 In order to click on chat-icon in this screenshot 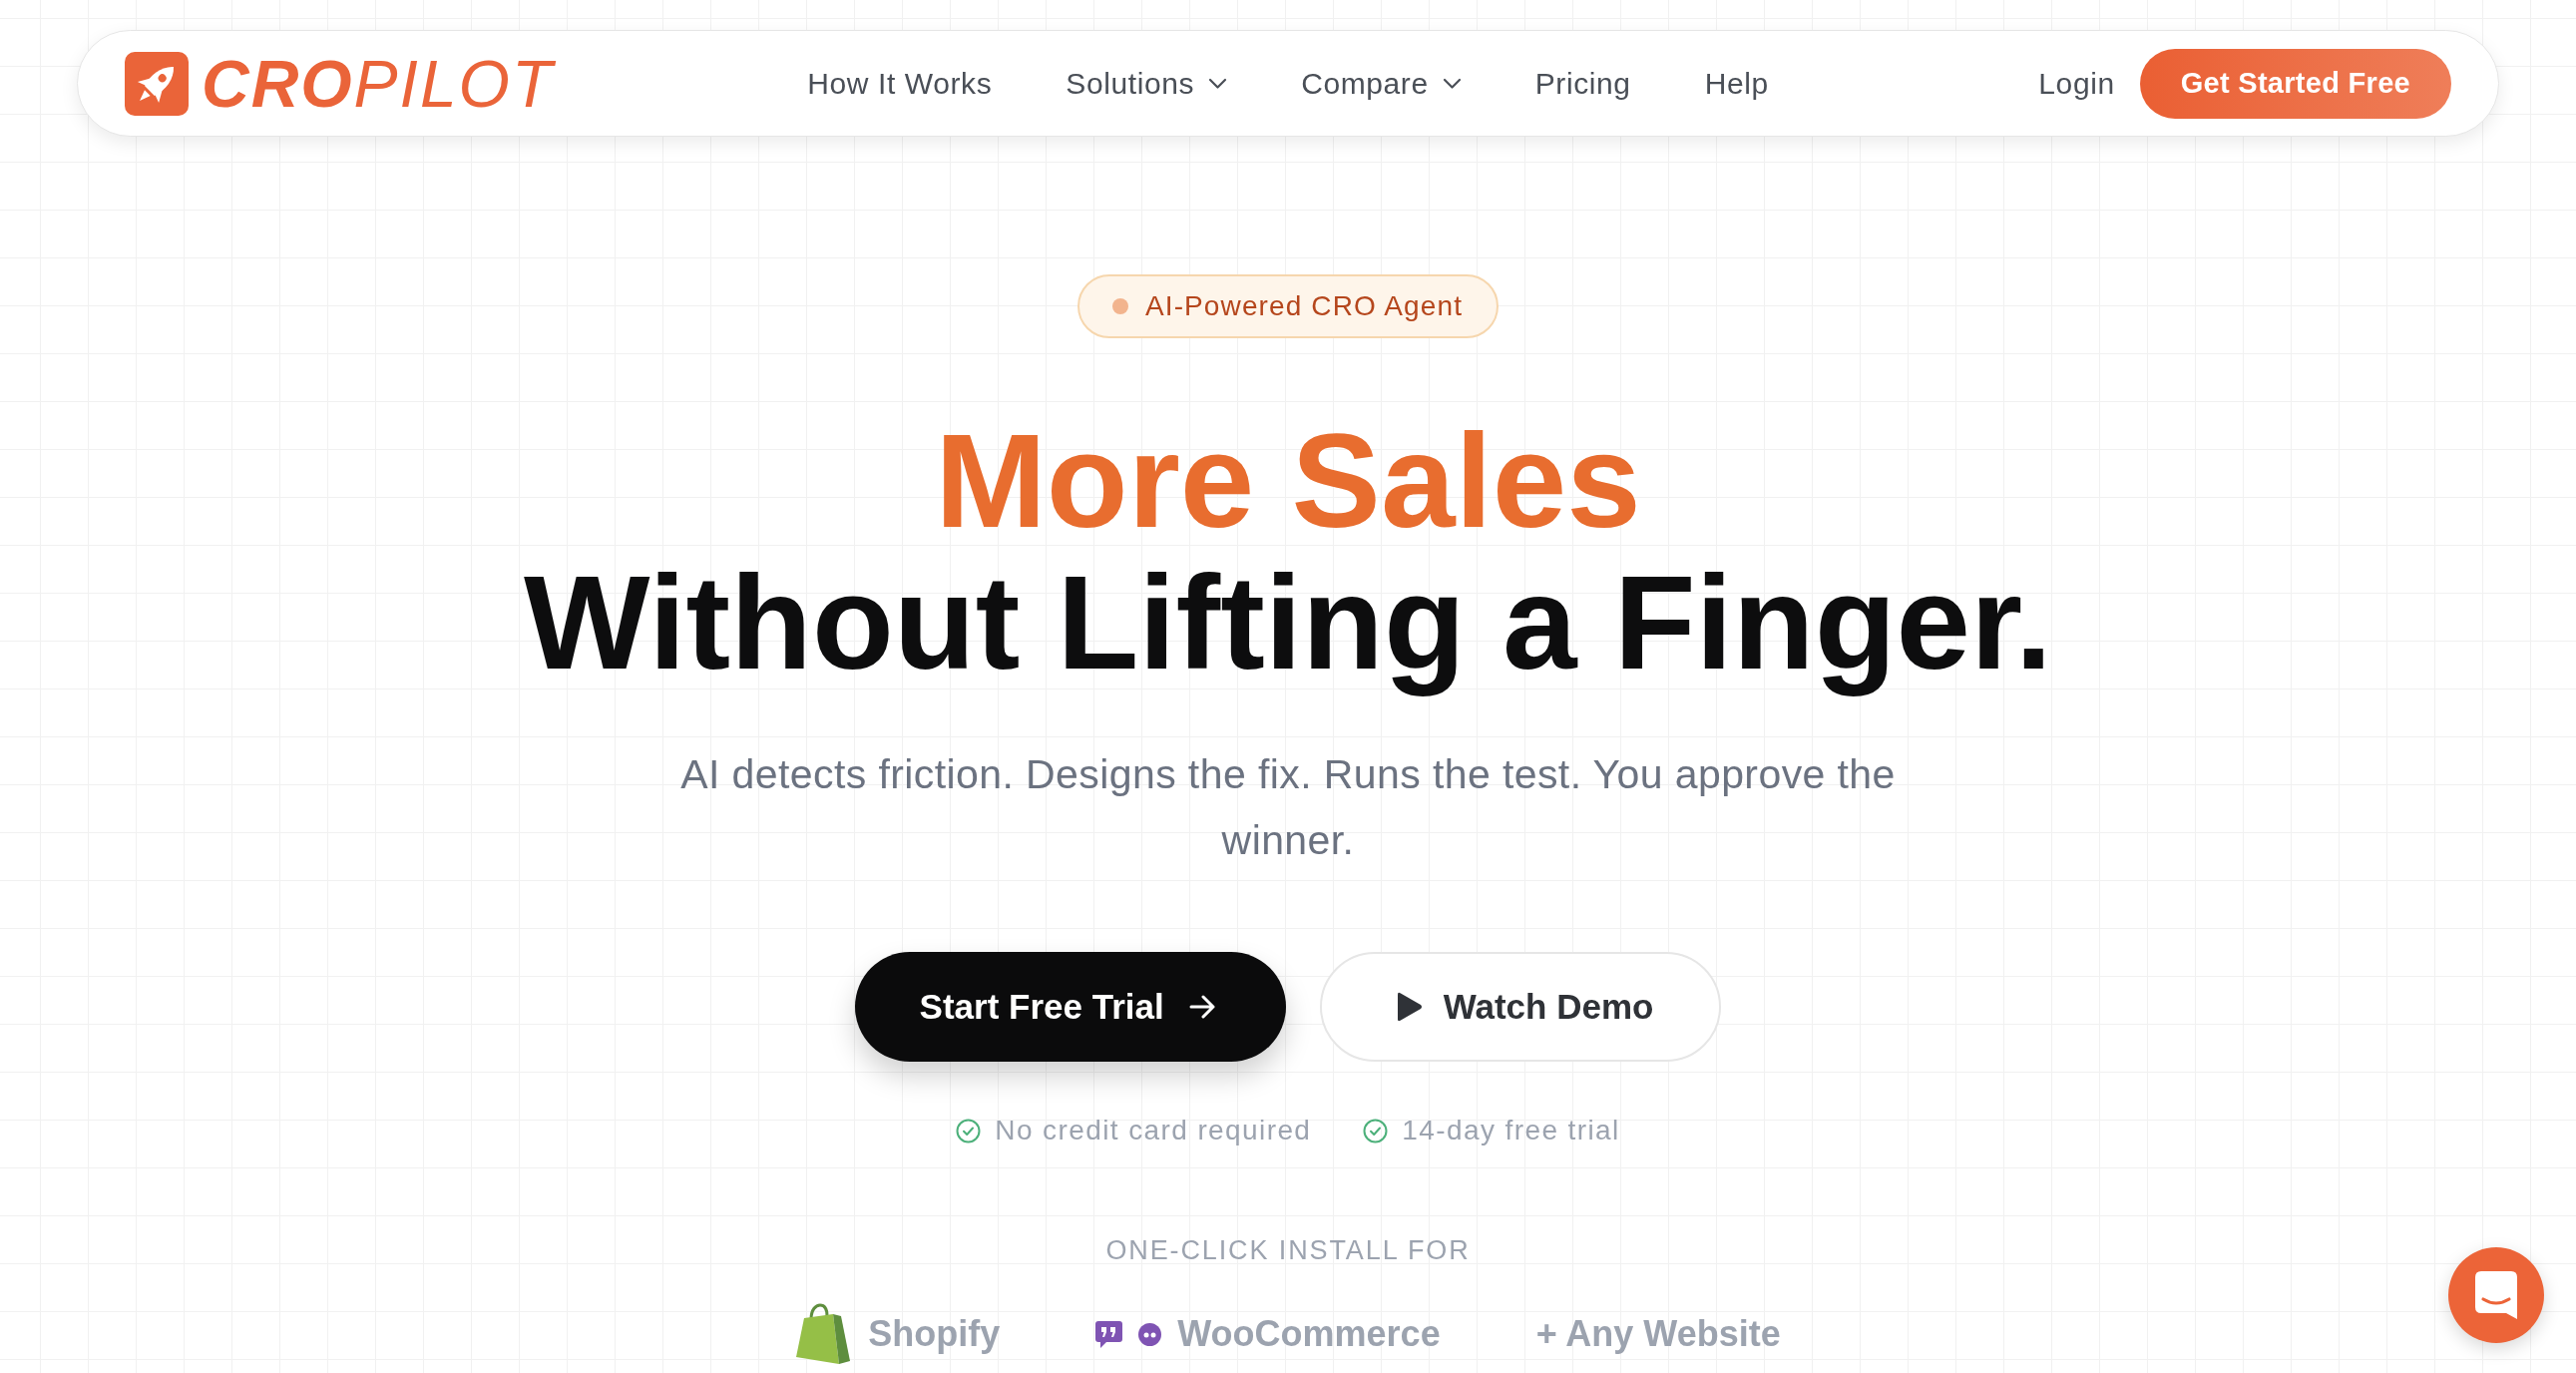, I will do `click(2496, 1295)`.